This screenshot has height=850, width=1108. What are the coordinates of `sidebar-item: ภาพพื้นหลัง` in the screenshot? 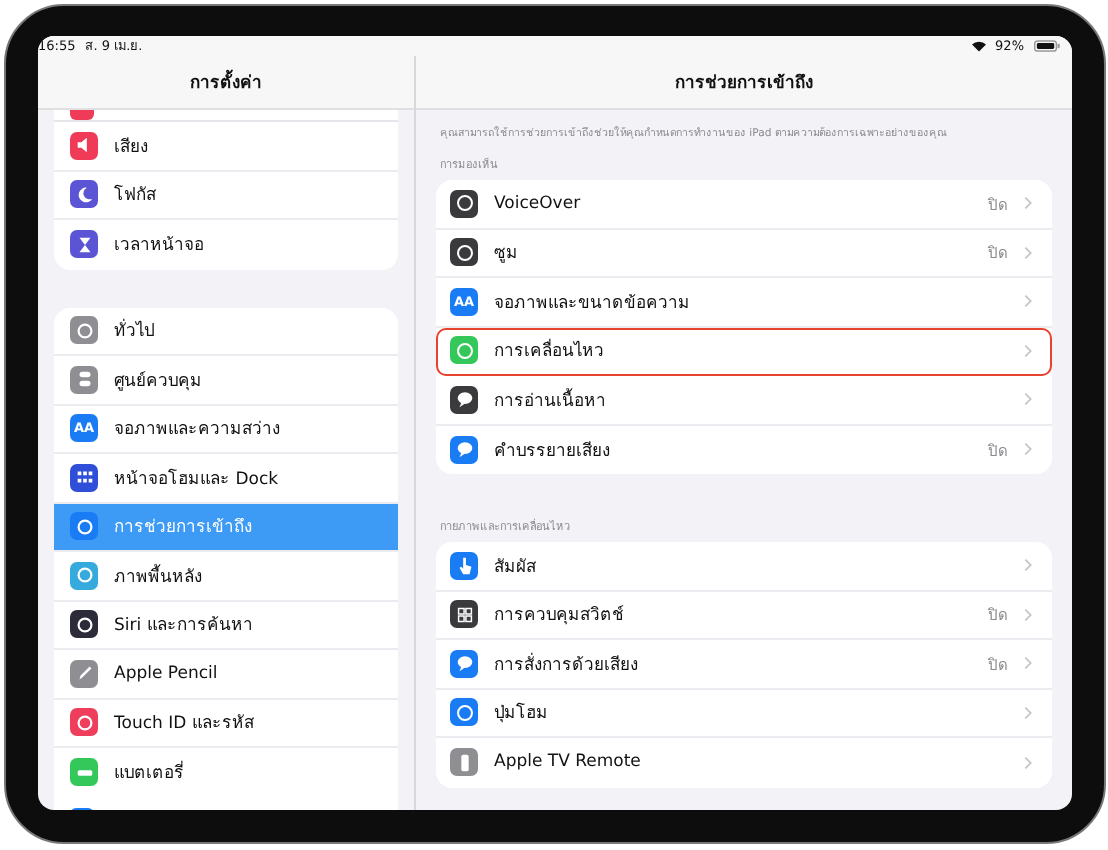 It's located at (226, 576).